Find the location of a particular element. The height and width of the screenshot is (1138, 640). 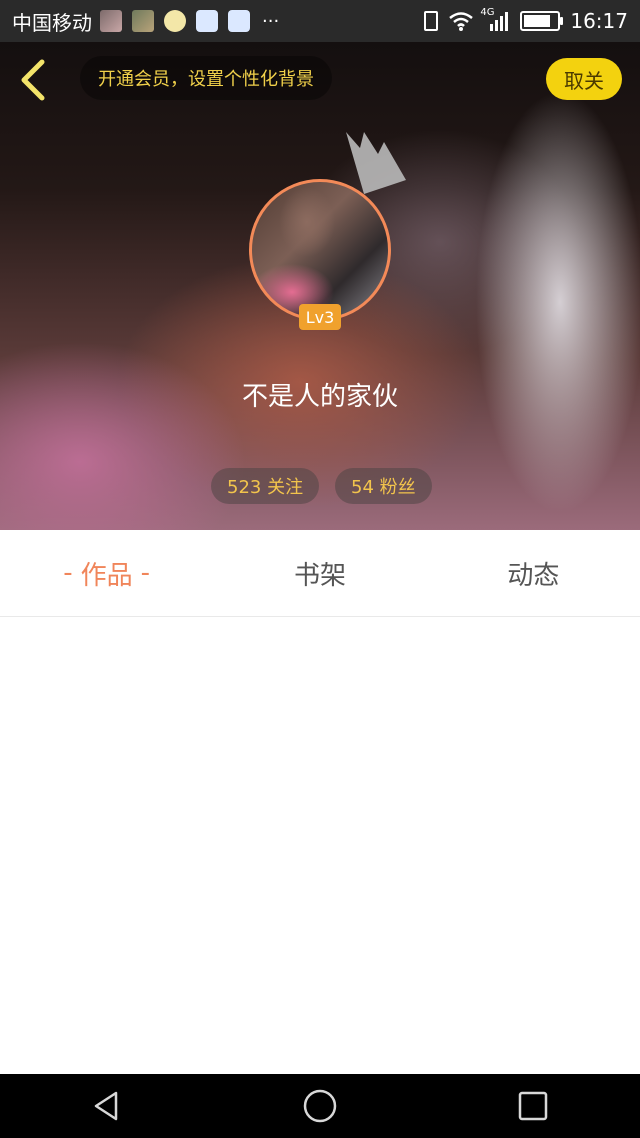

back-button is located at coordinates (34, 80).